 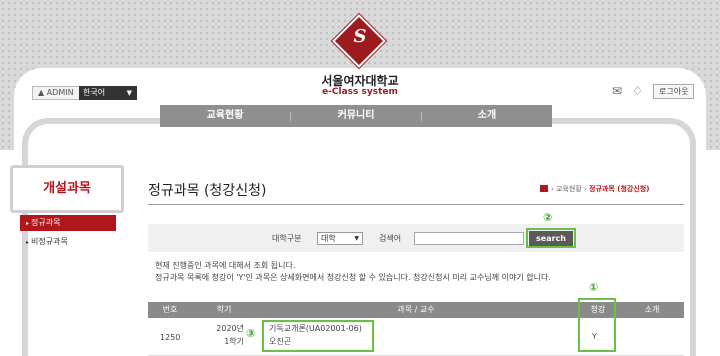 I want to click on sidebar-item-label: 정규과목, so click(x=46, y=222).